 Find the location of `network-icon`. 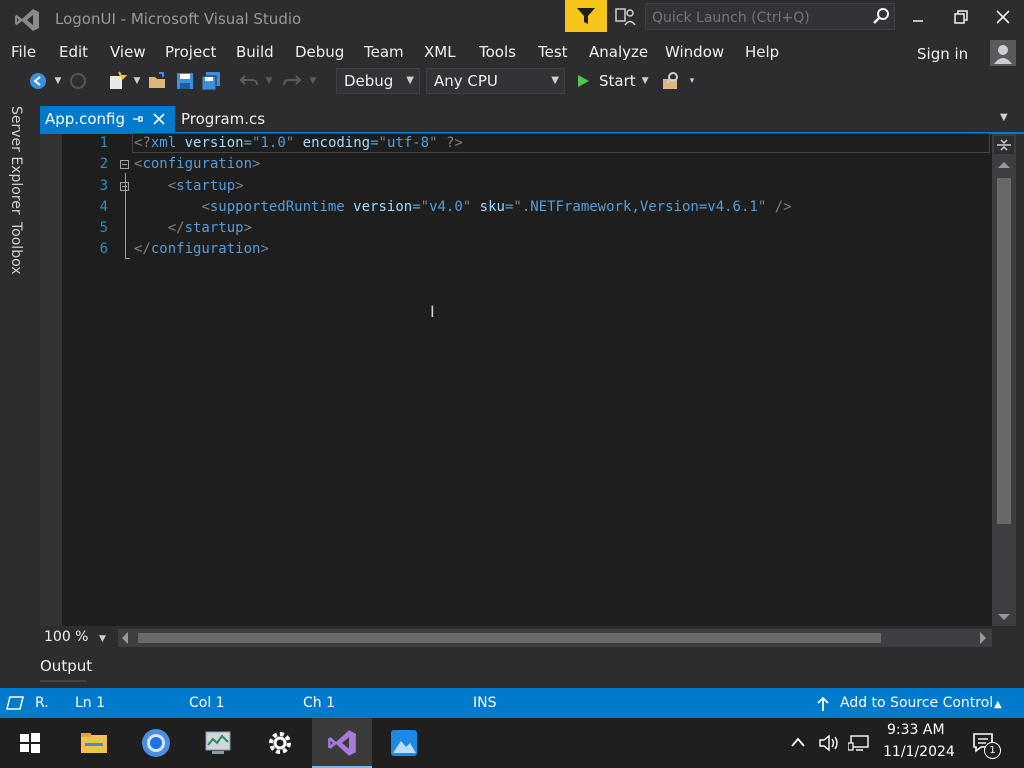

network-icon is located at coordinates (859, 743).